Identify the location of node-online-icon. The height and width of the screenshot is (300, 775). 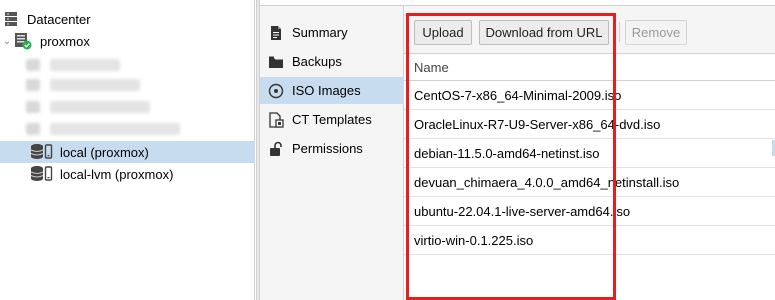
(23, 41).